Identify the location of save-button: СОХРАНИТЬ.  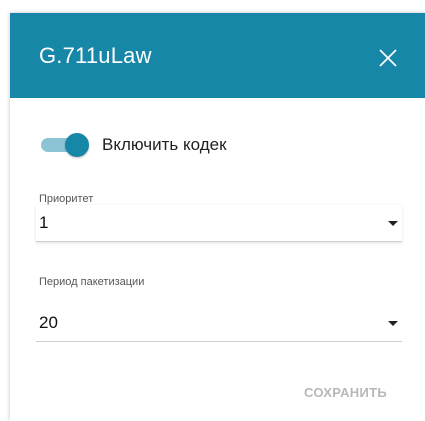
(345, 392).